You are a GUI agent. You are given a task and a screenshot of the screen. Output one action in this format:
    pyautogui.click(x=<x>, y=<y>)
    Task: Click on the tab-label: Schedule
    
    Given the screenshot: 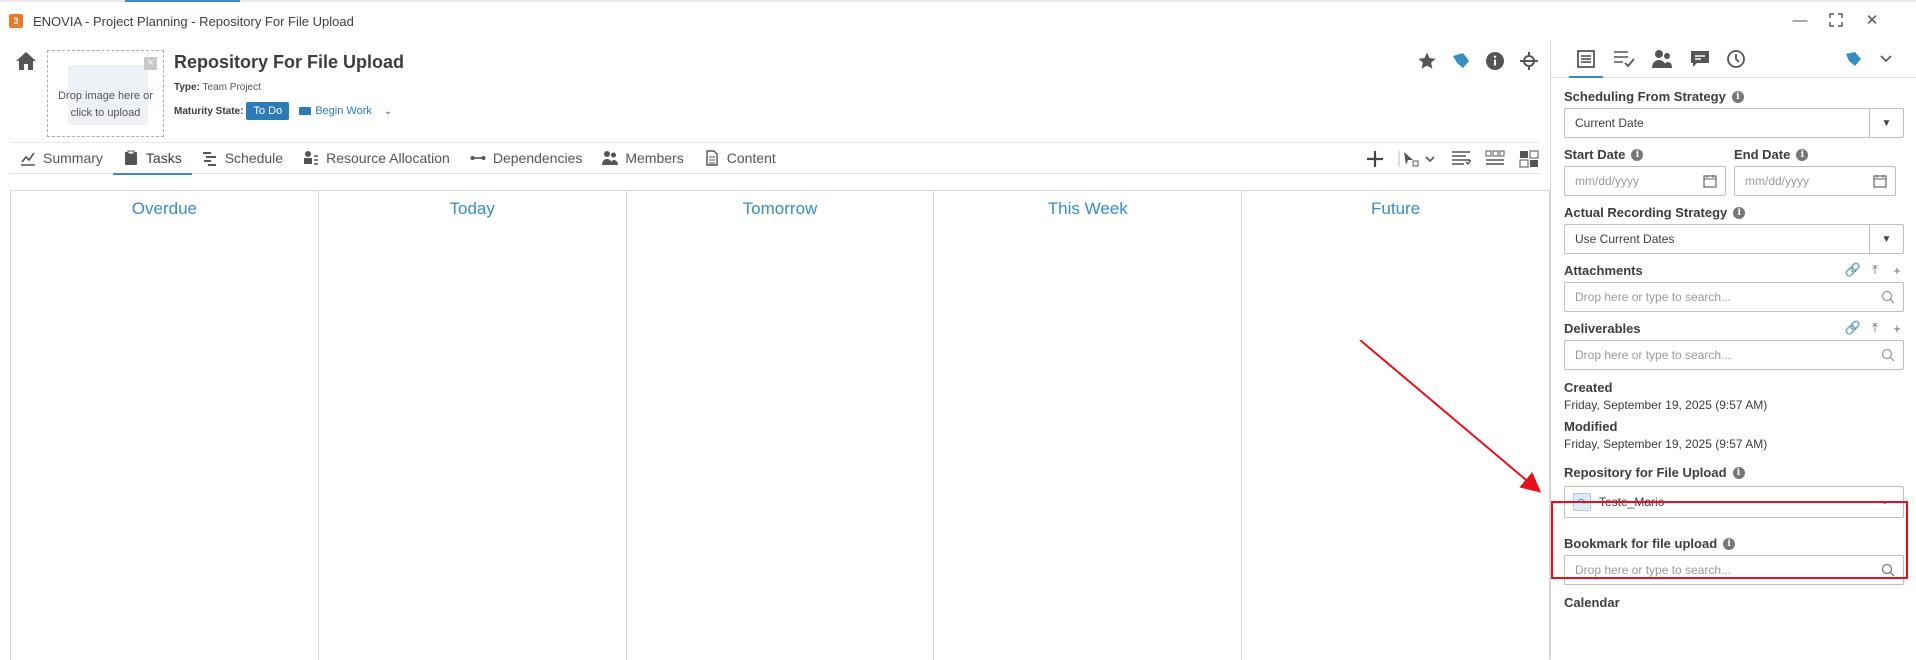 What is the action you would take?
    pyautogui.click(x=254, y=158)
    